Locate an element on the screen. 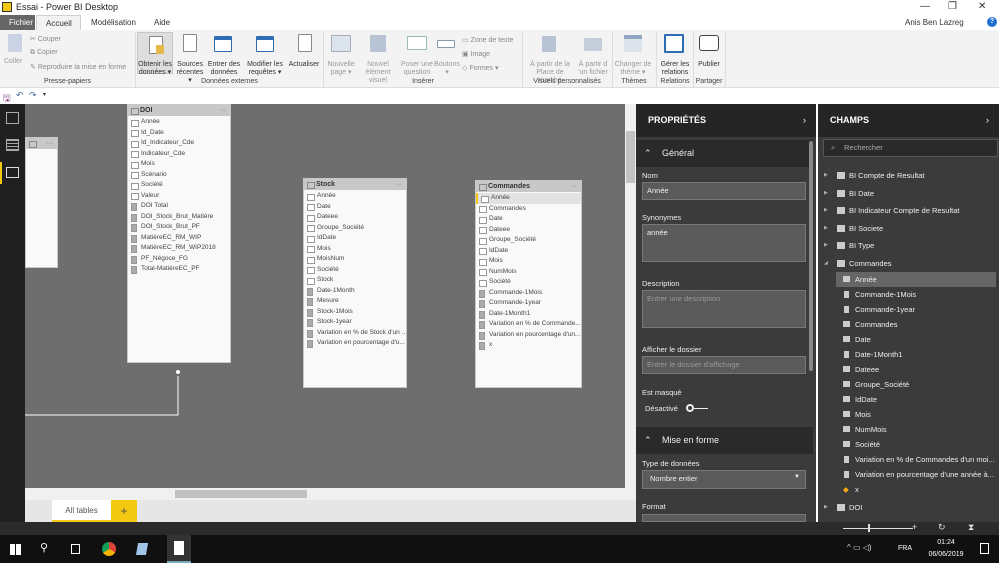 The image size is (999, 563). table-field: Année is located at coordinates (528, 198).